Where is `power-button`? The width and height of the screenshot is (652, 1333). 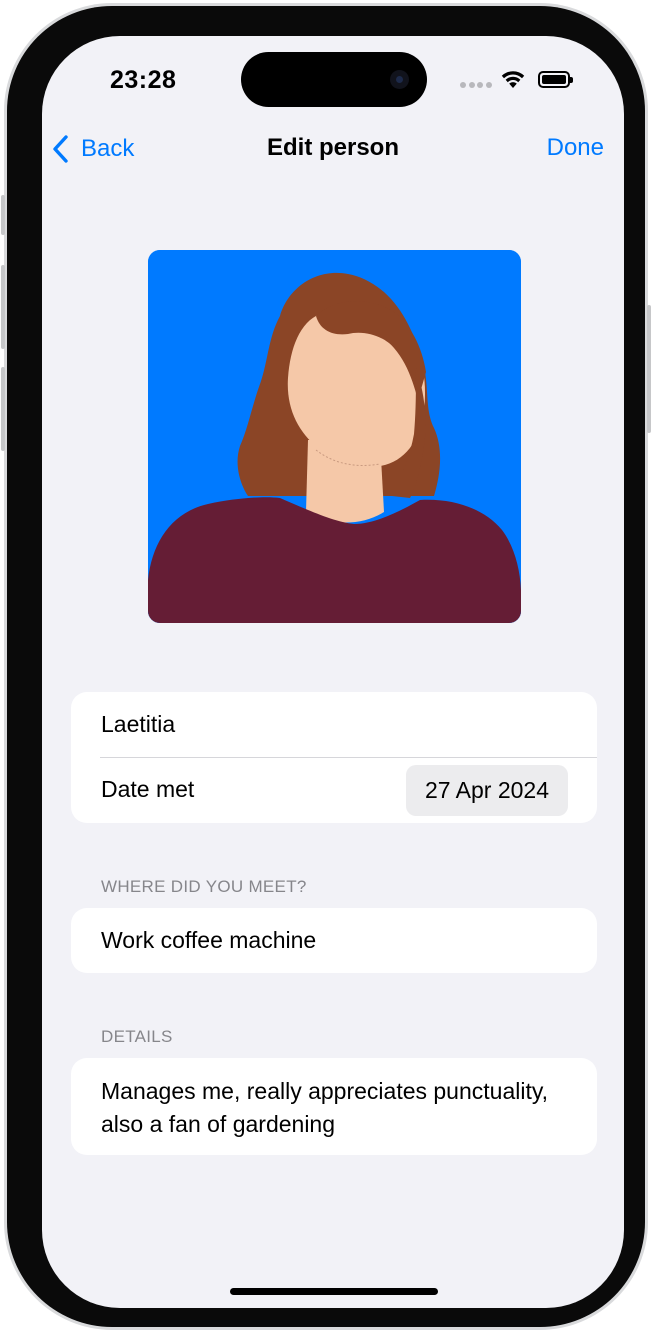 power-button is located at coordinates (649, 369).